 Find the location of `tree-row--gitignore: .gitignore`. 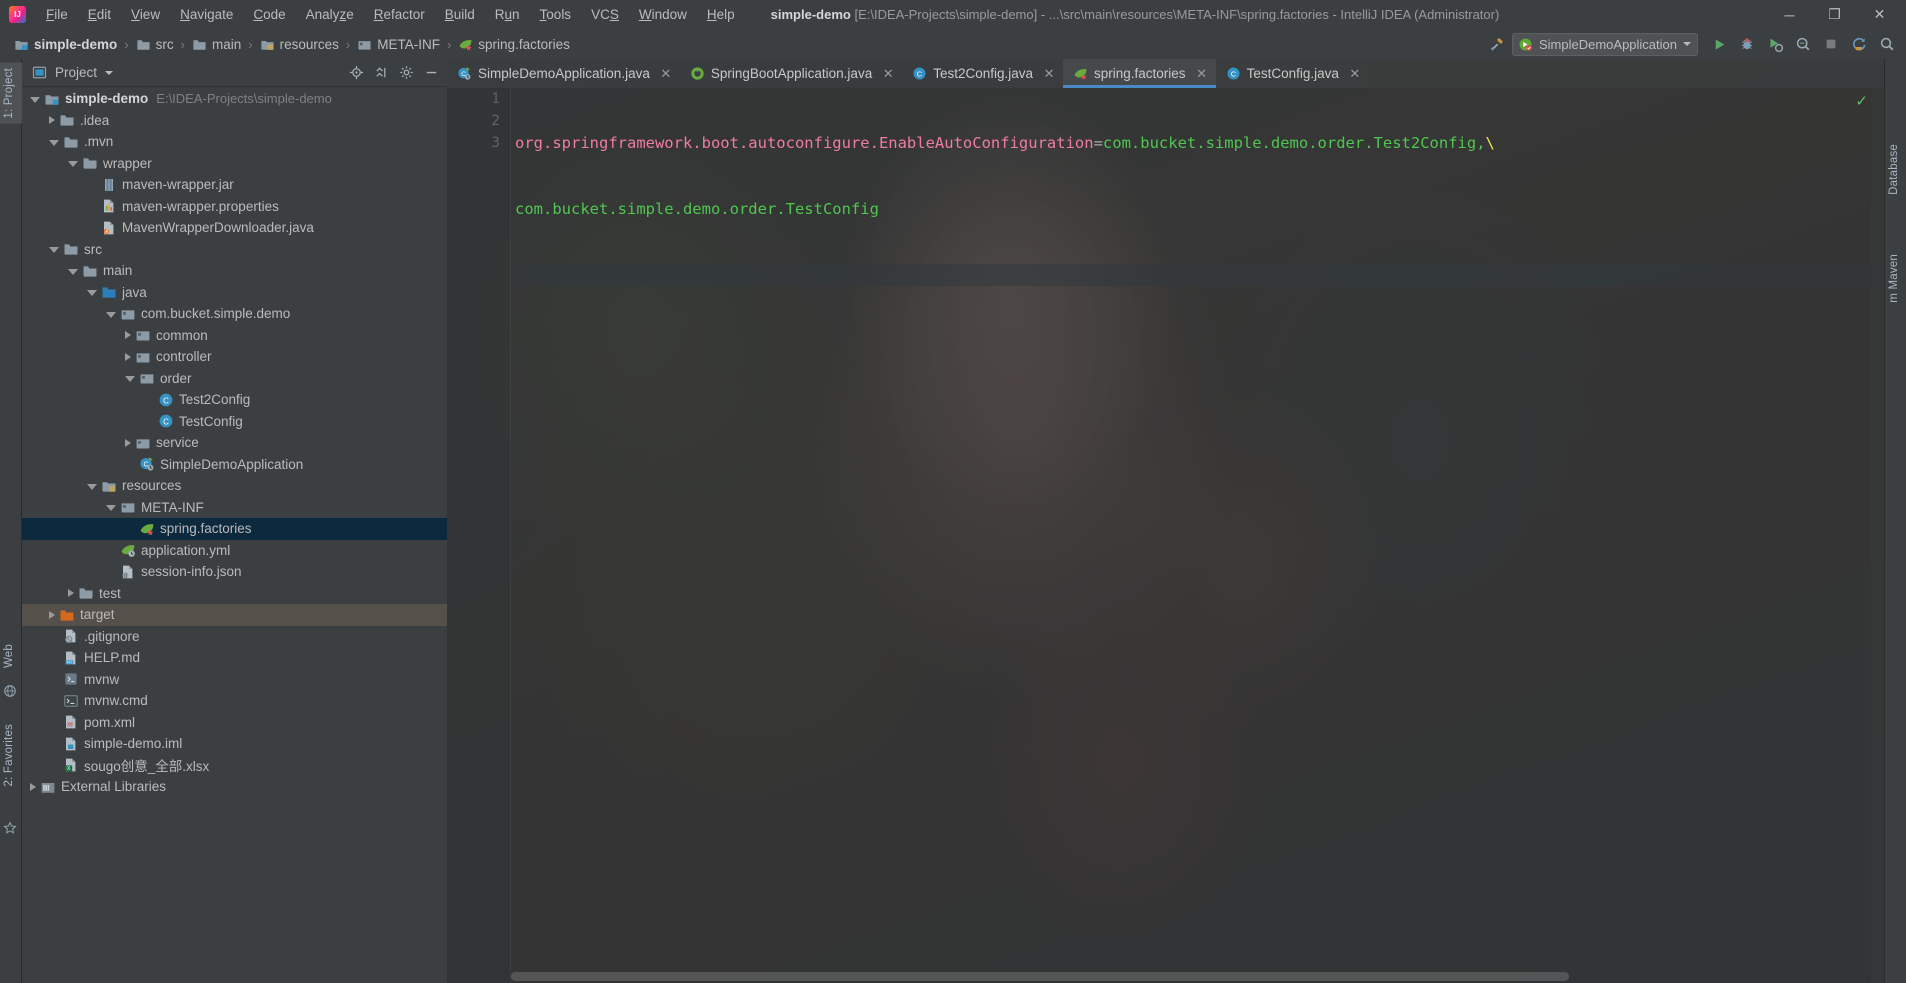

tree-row--gitignore: .gitignore is located at coordinates (234, 637).